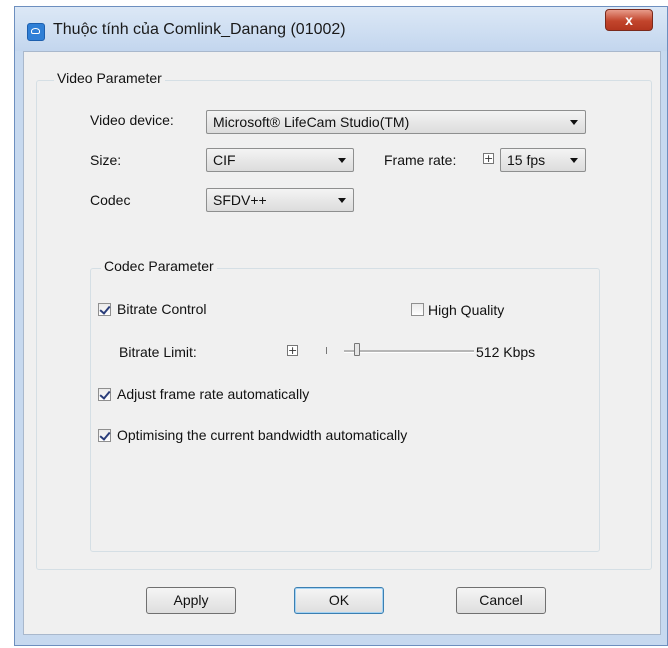  I want to click on apply-button: Apply, so click(191, 600).